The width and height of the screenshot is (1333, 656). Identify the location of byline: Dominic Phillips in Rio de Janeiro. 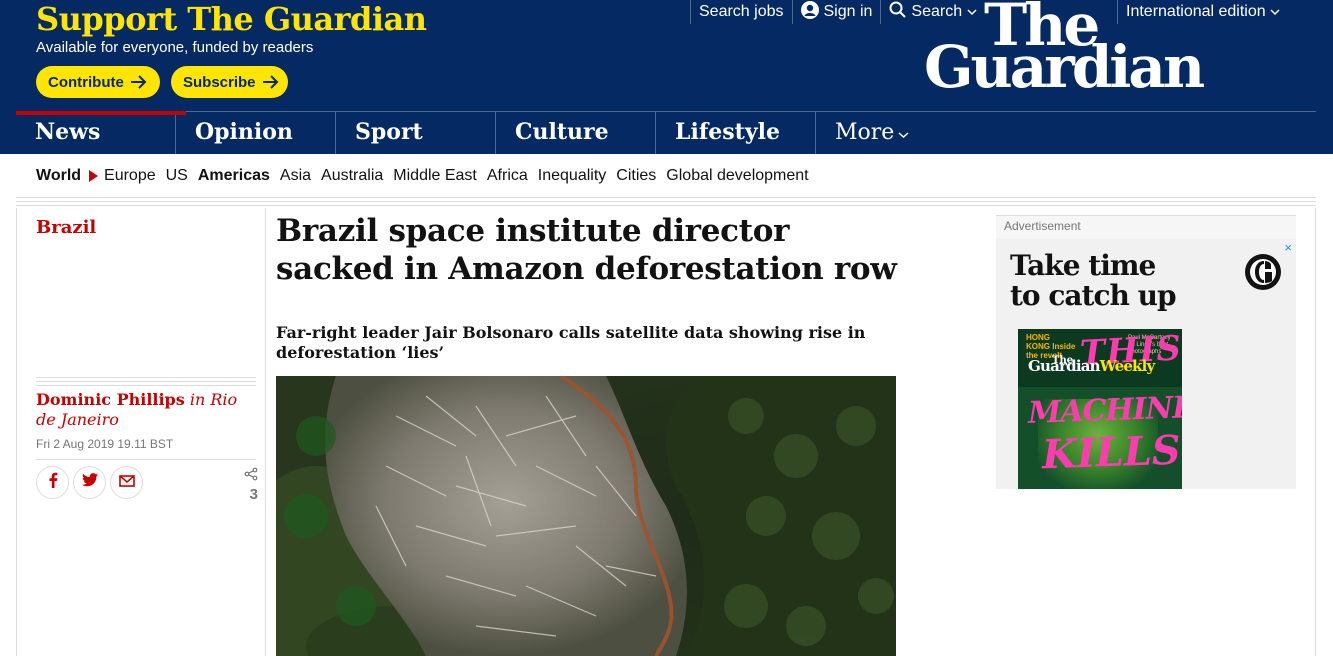
(146, 410).